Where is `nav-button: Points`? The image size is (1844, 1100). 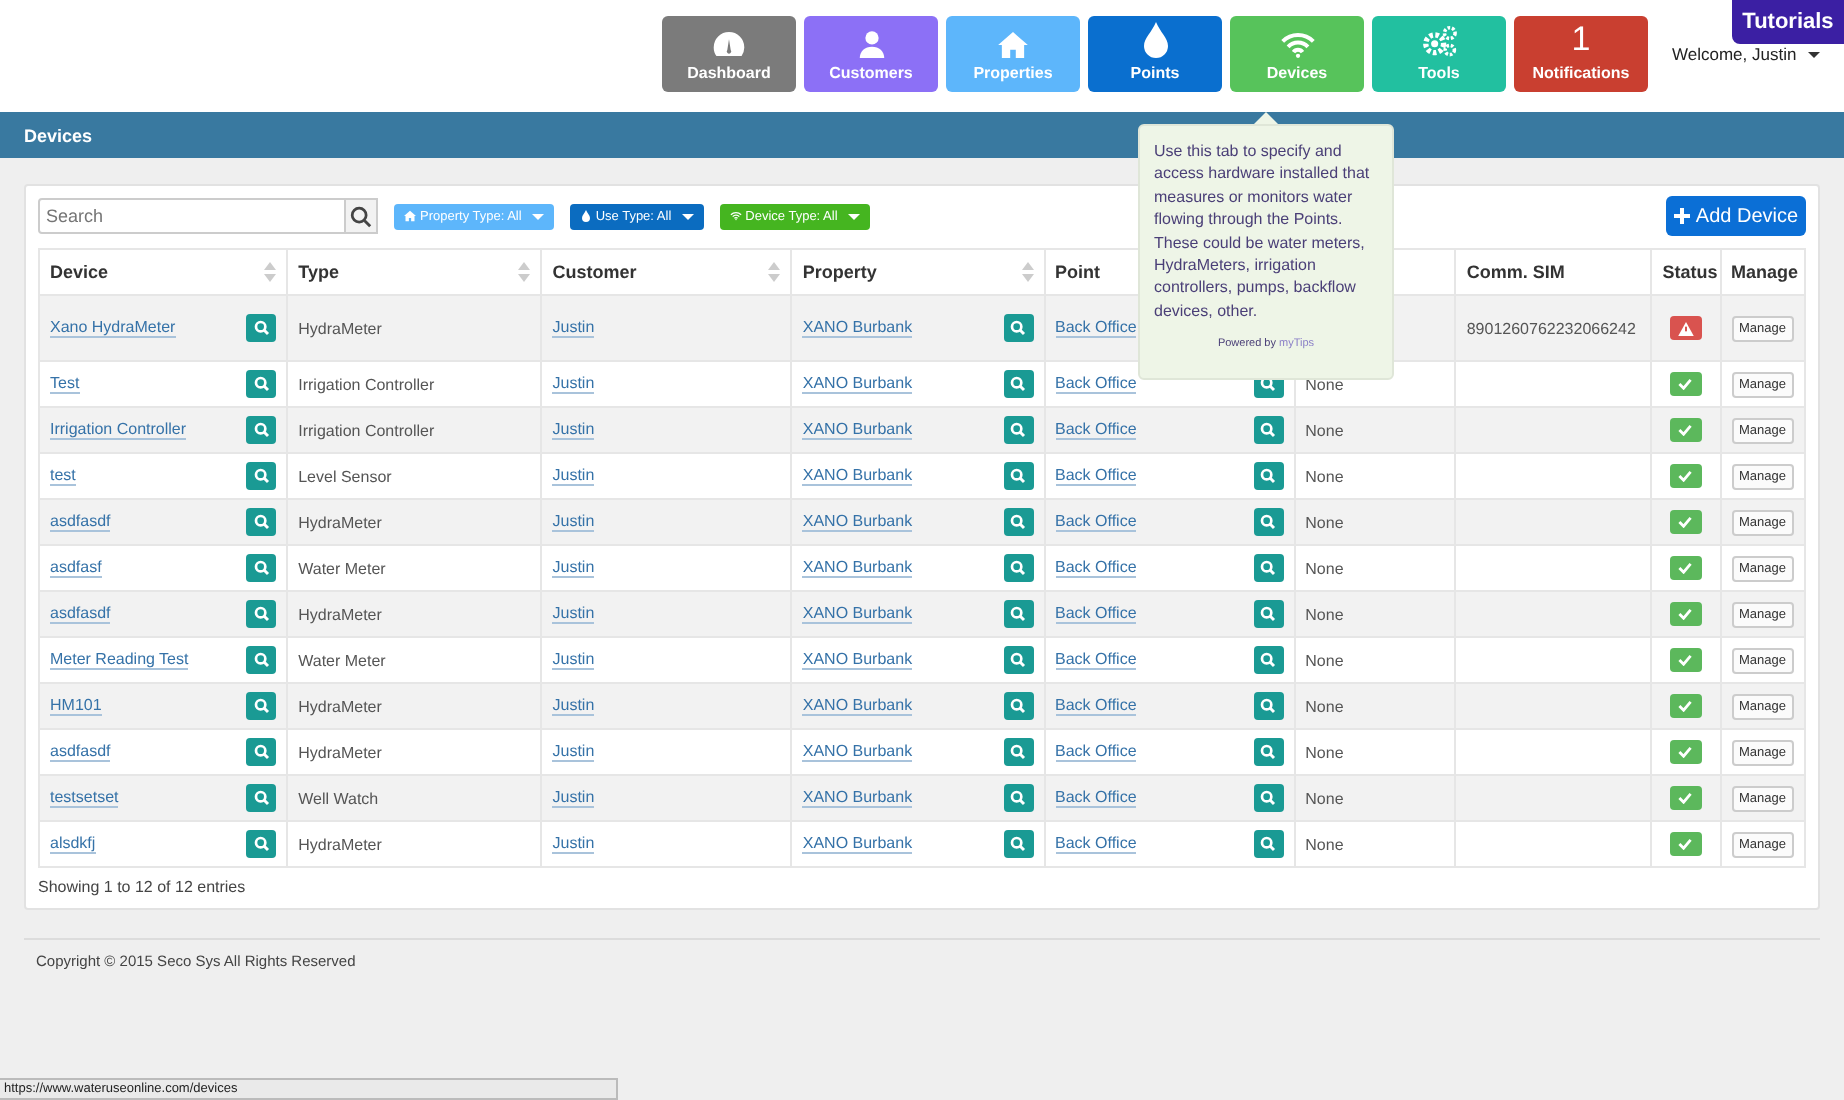 nav-button: Points is located at coordinates (1155, 54).